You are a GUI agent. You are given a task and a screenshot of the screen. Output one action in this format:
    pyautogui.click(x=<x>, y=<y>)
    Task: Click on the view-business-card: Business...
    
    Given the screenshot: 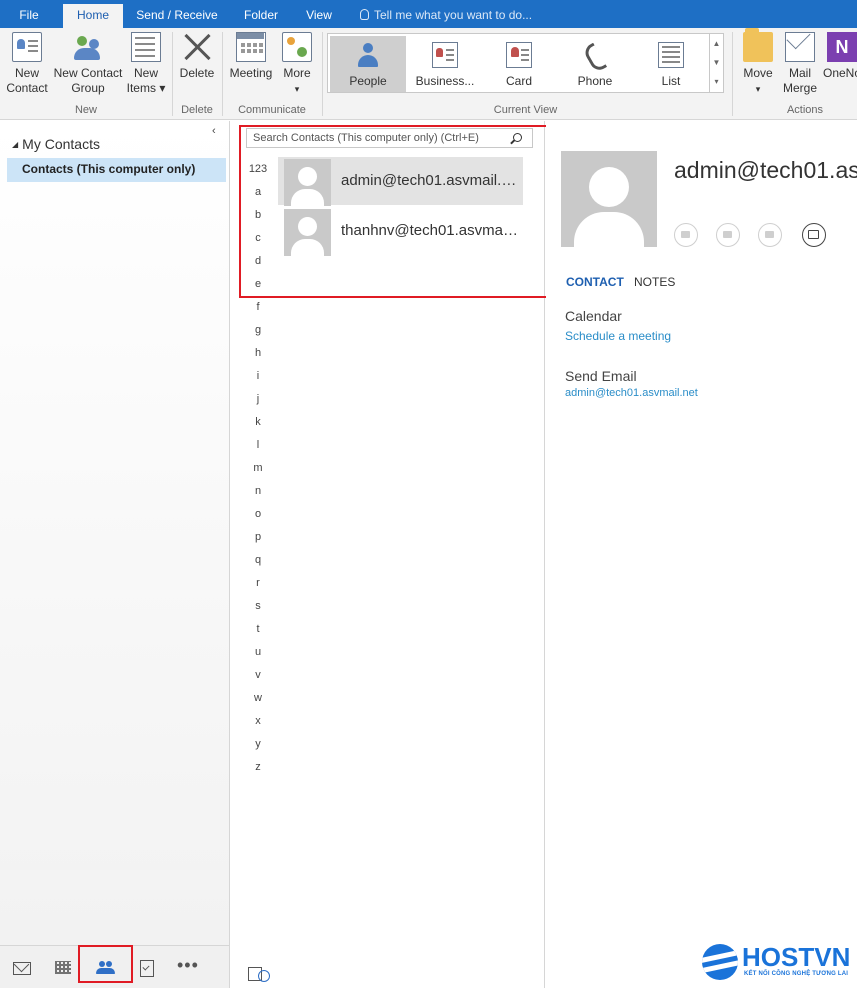 What is the action you would take?
    pyautogui.click(x=445, y=64)
    